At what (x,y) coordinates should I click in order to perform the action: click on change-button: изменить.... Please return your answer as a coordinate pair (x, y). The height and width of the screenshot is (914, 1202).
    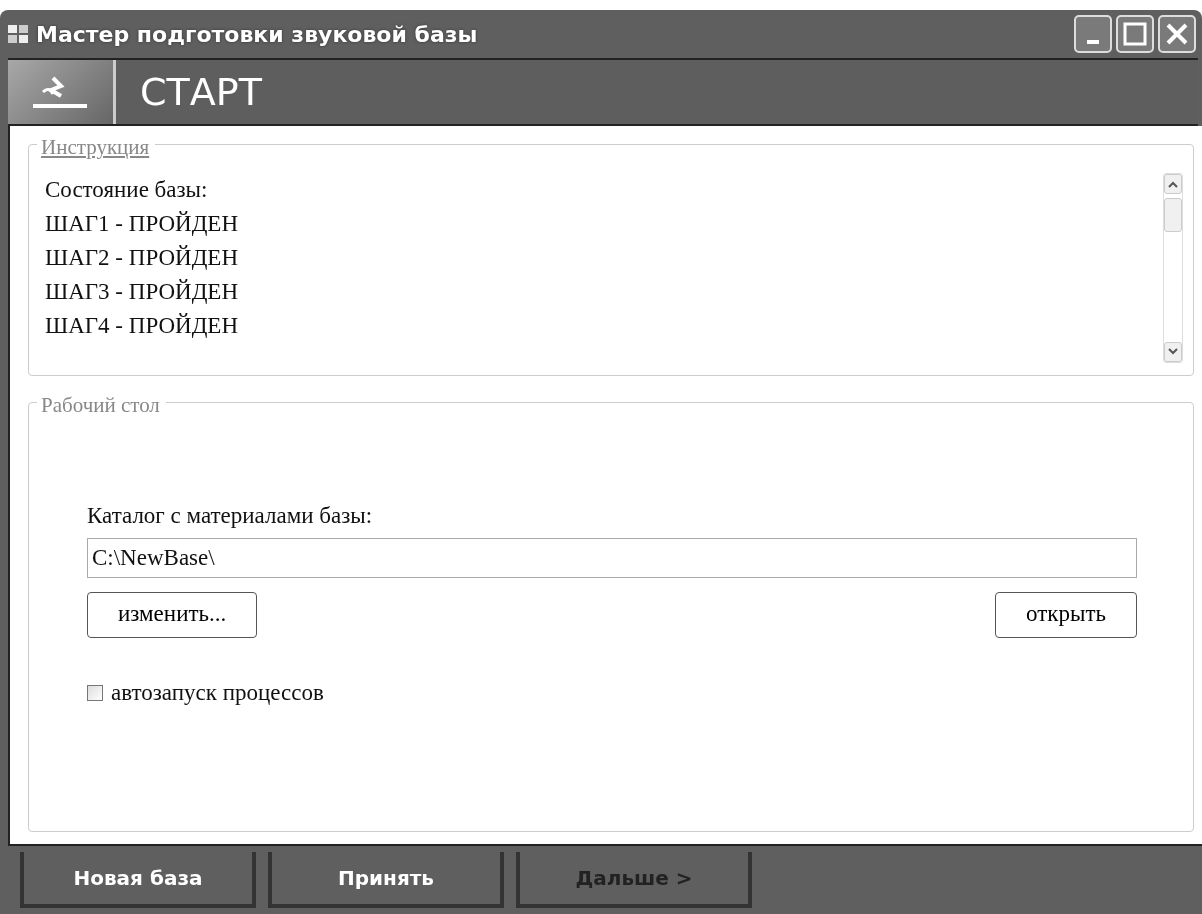
    Looking at the image, I should click on (172, 614).